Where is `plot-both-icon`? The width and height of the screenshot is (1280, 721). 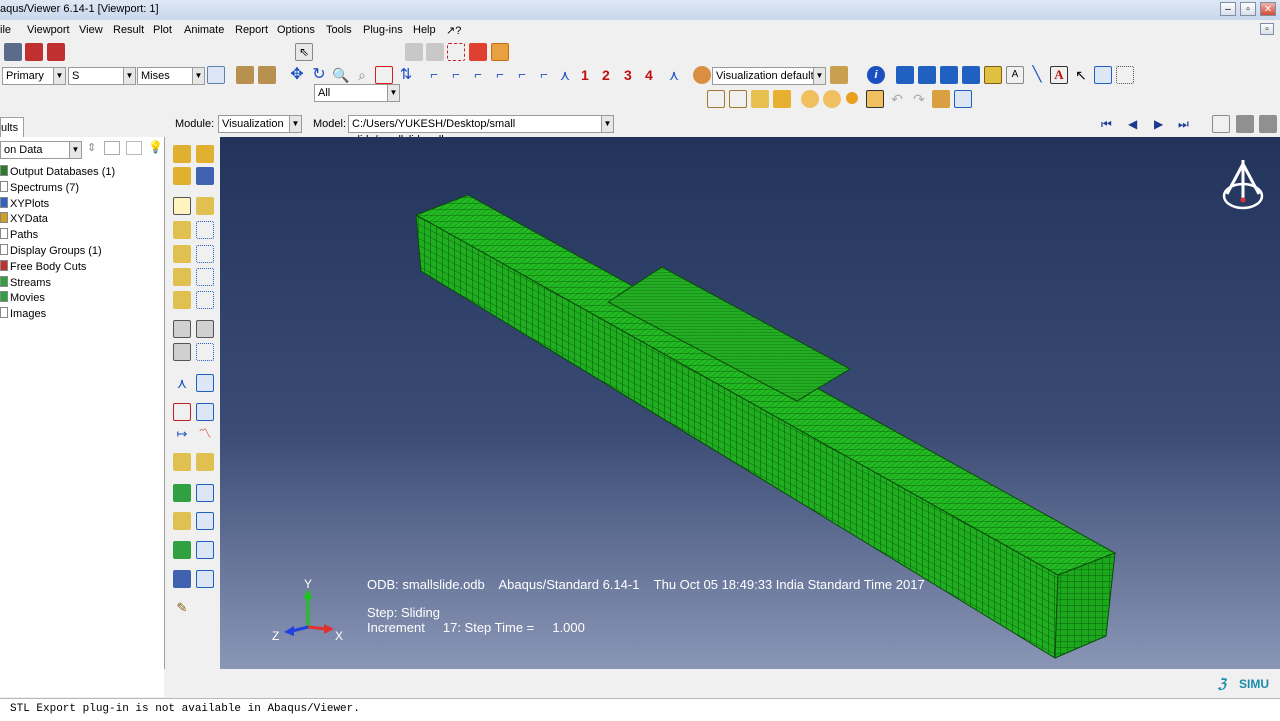 plot-both-icon is located at coordinates (182, 176).